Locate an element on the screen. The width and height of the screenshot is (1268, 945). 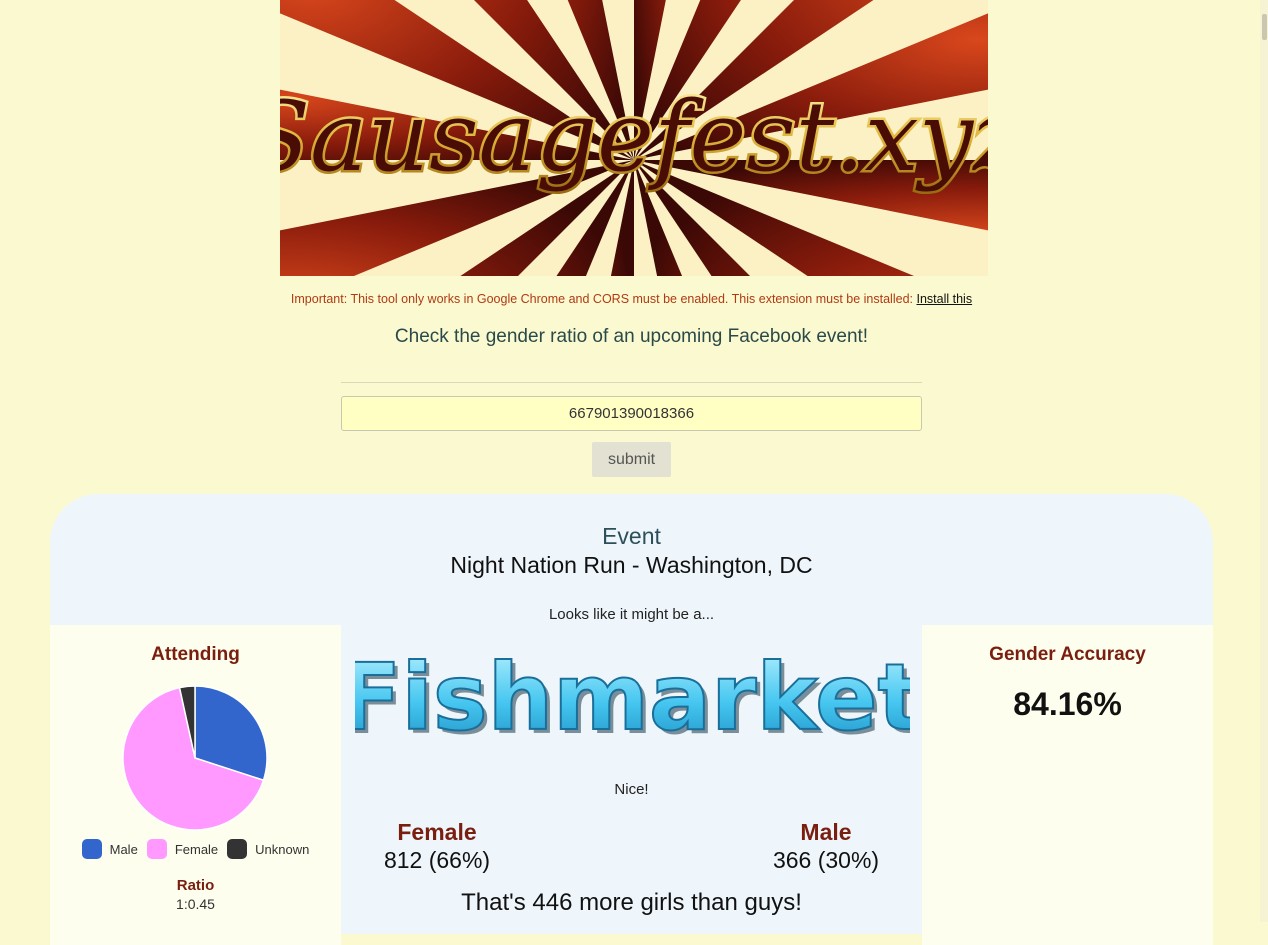
male-label: Male is located at coordinates (826, 832).